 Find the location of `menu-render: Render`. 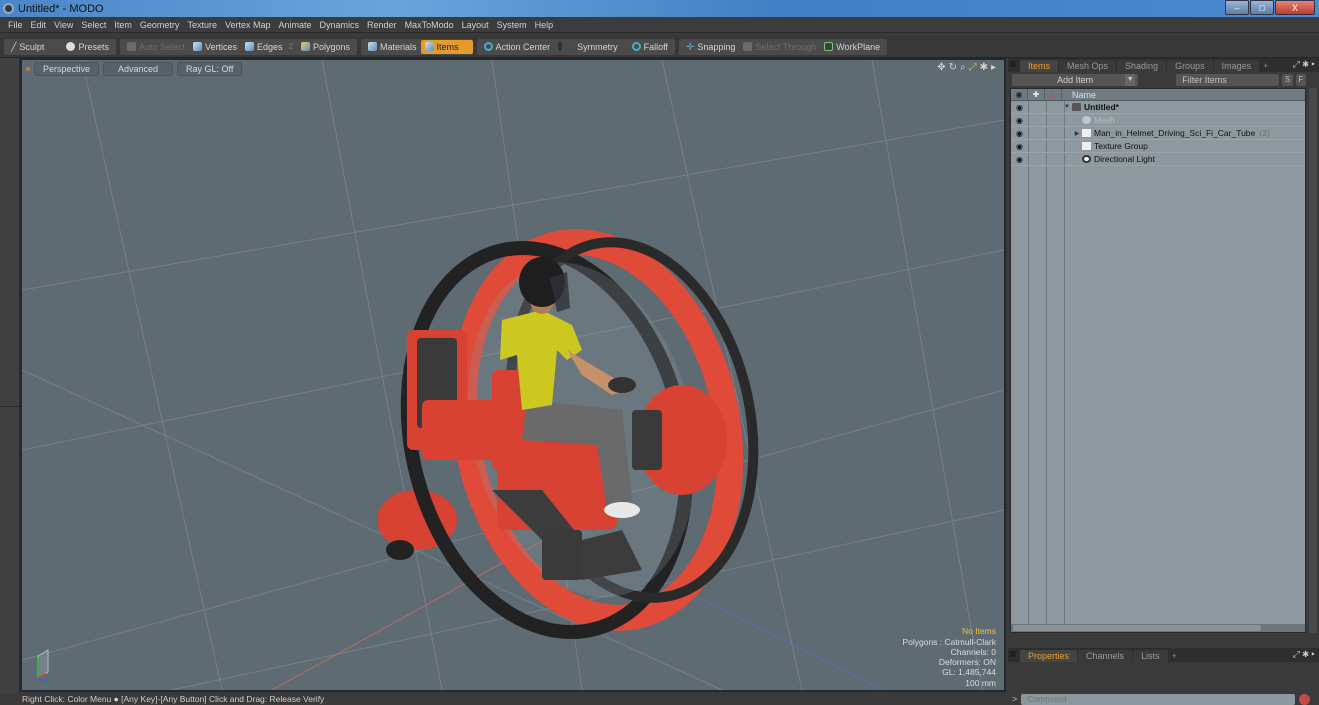

menu-render: Render is located at coordinates (382, 25).